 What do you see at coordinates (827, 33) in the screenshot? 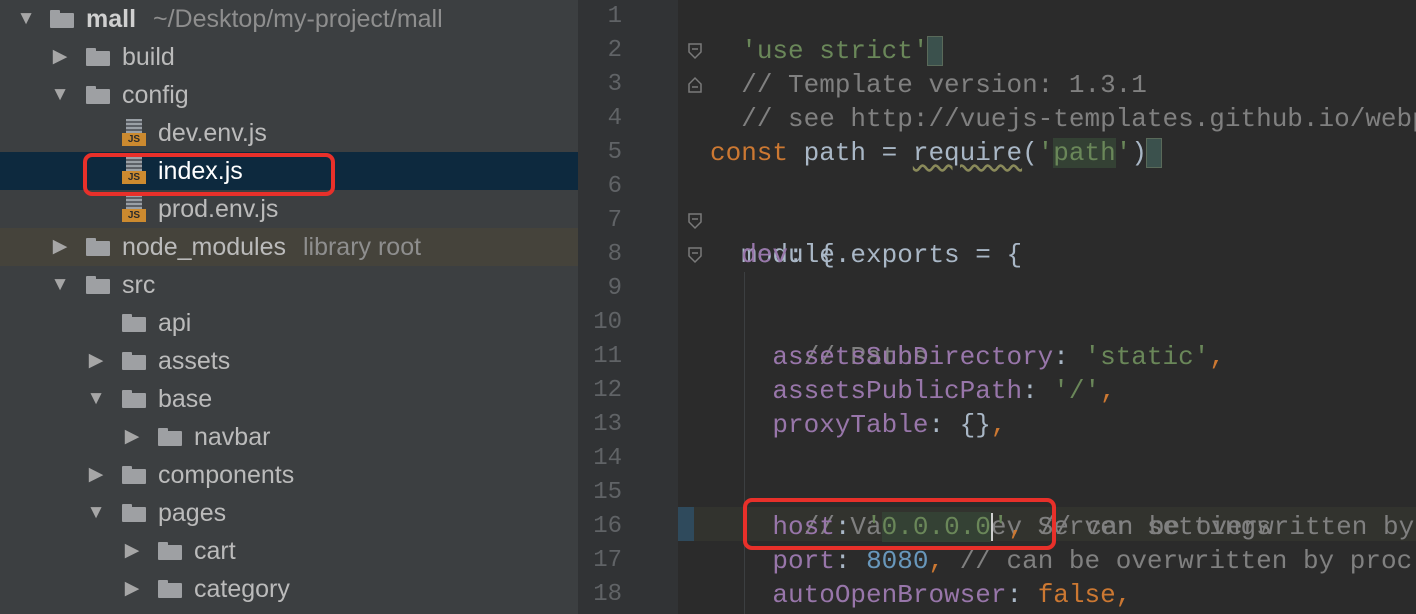
I see `code-line-1: 'use strict'` at bounding box center [827, 33].